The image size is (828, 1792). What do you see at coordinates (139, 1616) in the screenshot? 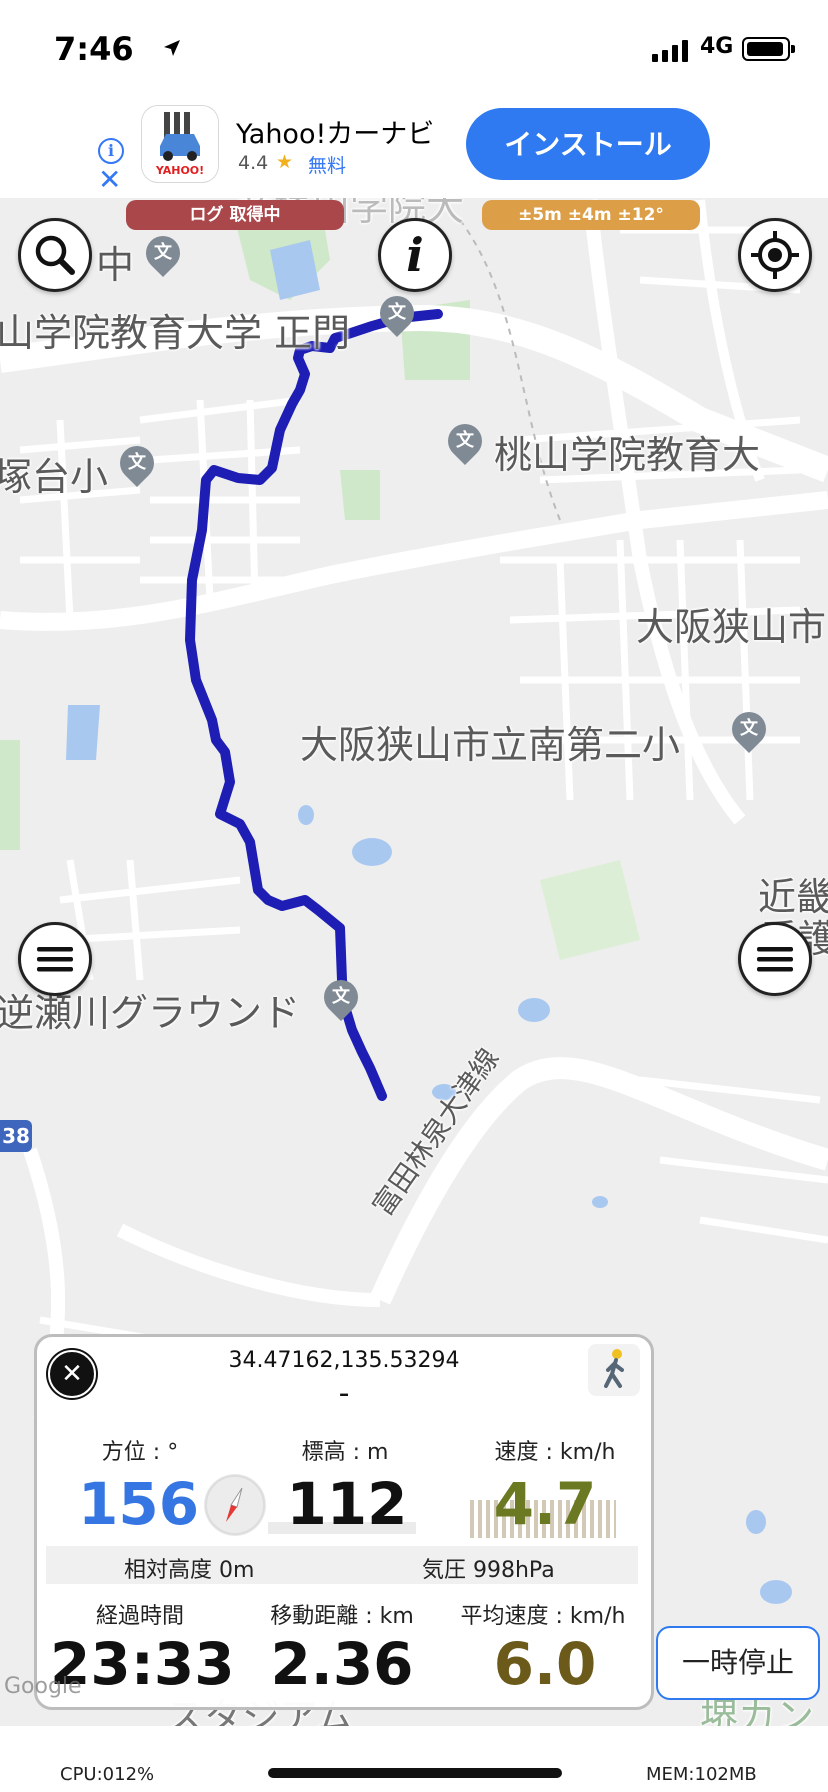
I see `elapsed-time-label: 経過時間` at bounding box center [139, 1616].